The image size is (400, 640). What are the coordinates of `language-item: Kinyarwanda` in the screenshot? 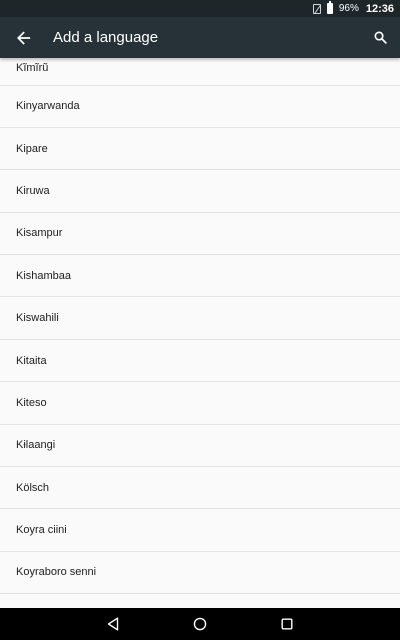 It's located at (200, 106).